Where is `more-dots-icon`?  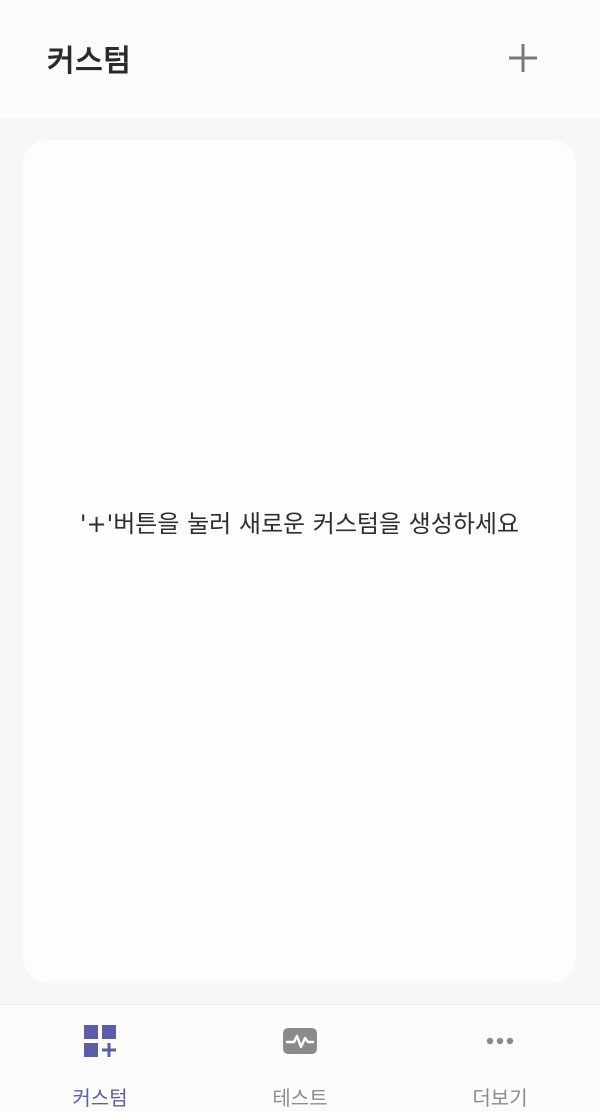 more-dots-icon is located at coordinates (500, 1041).